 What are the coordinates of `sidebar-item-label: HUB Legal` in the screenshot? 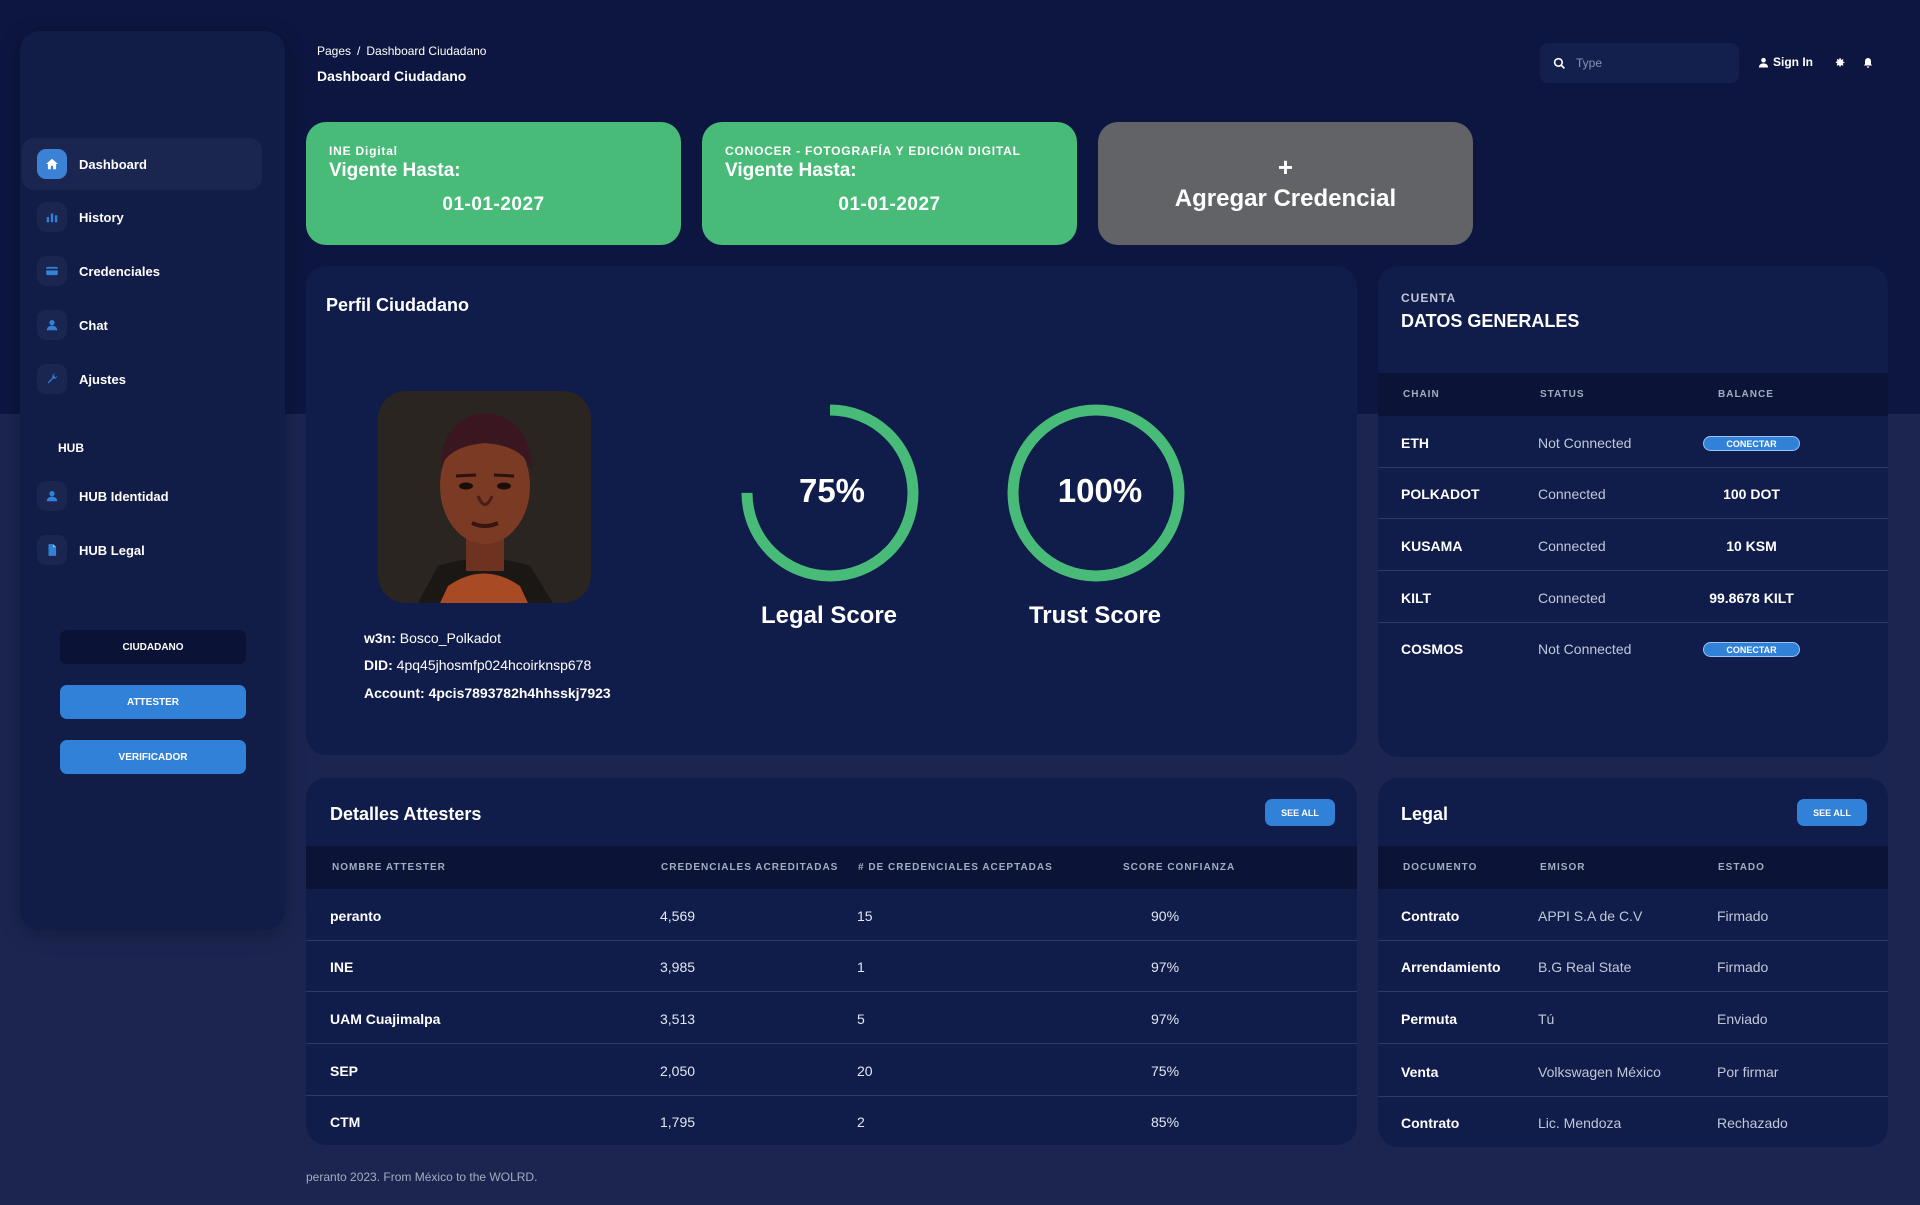 It's located at (112, 550).